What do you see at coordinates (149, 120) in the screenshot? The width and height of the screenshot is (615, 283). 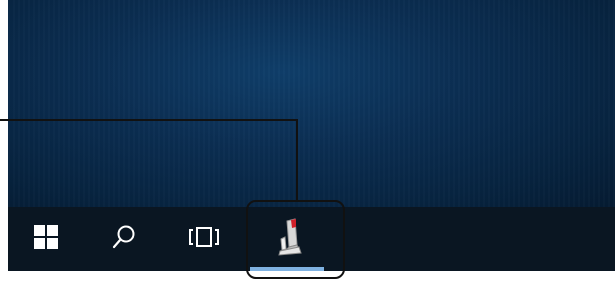 I see `callout-leader-line` at bounding box center [149, 120].